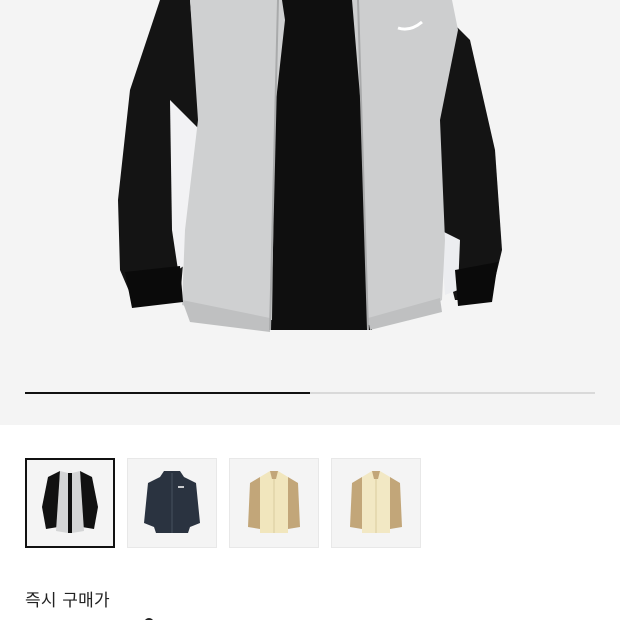 This screenshot has width=620, height=620. I want to click on jacket-grey-black-icon, so click(70, 502).